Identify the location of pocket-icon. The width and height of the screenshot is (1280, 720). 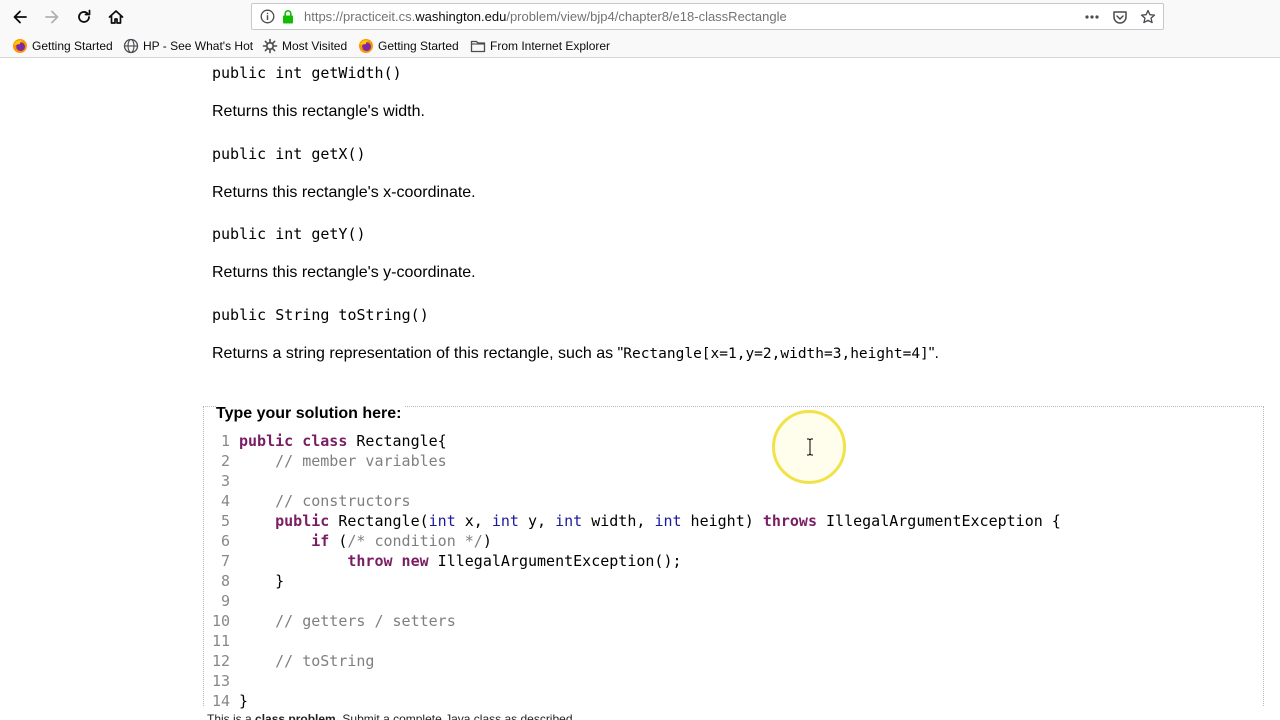
(1120, 17).